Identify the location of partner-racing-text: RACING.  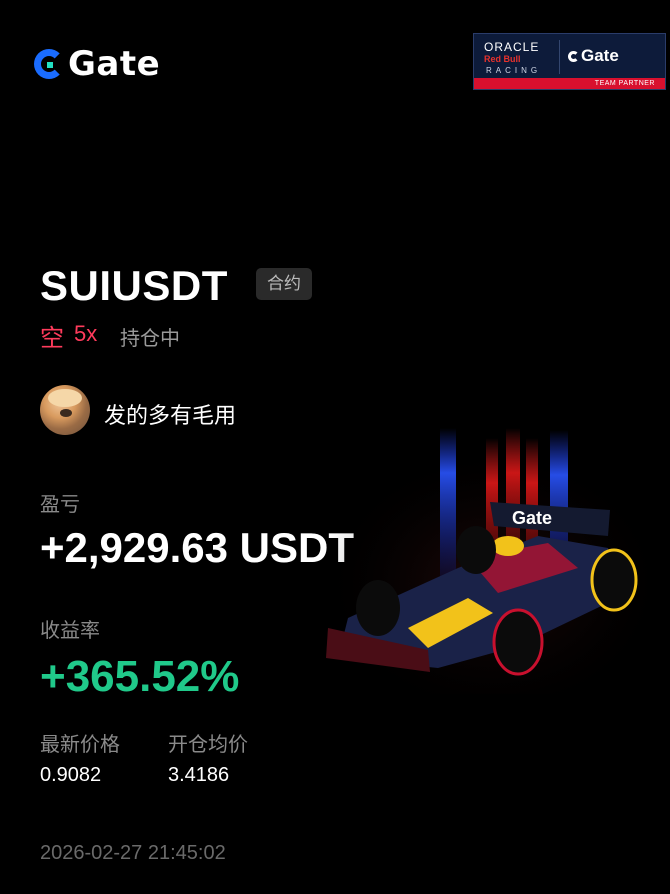
(514, 70).